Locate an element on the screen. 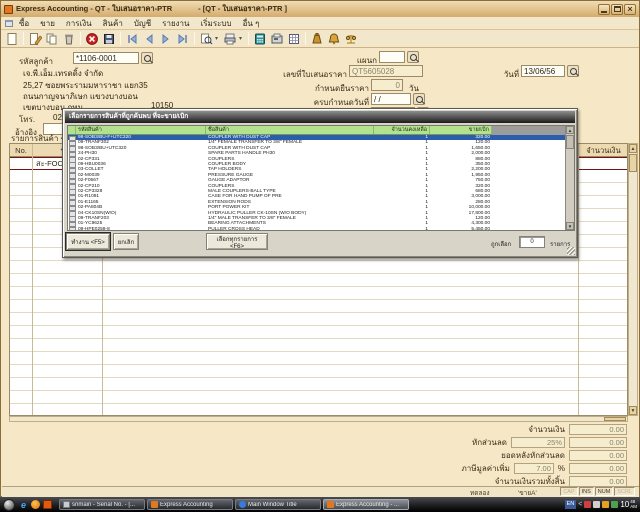 This screenshot has height=512, width=640. weight-icon is located at coordinates (317, 39).